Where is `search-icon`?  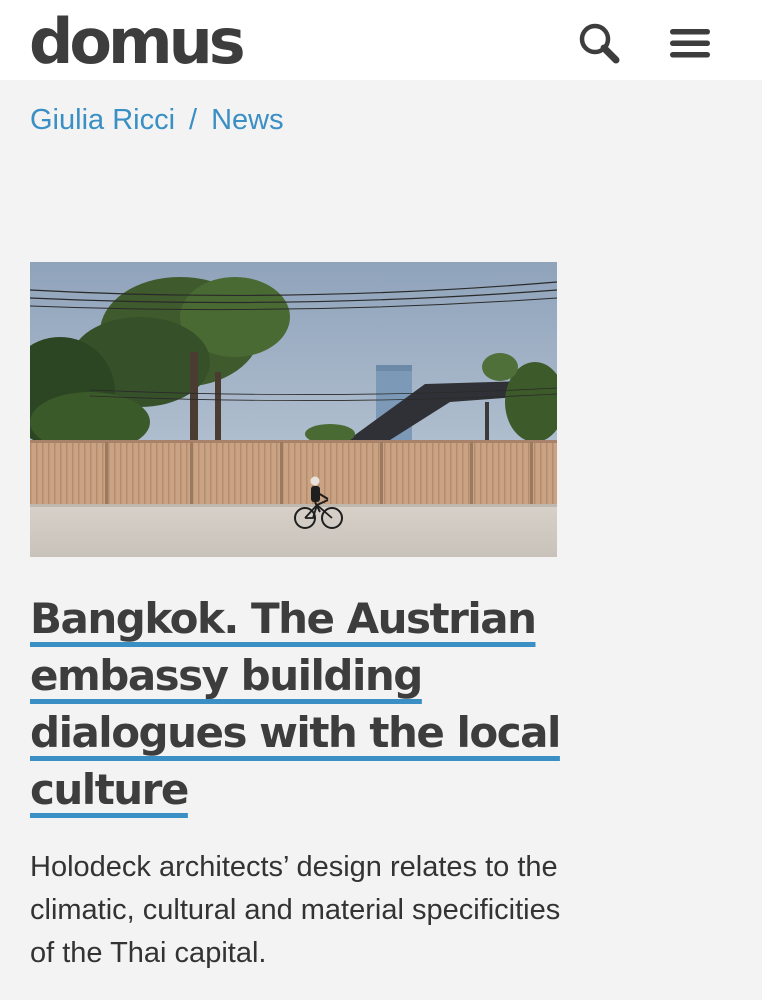
search-icon is located at coordinates (599, 43).